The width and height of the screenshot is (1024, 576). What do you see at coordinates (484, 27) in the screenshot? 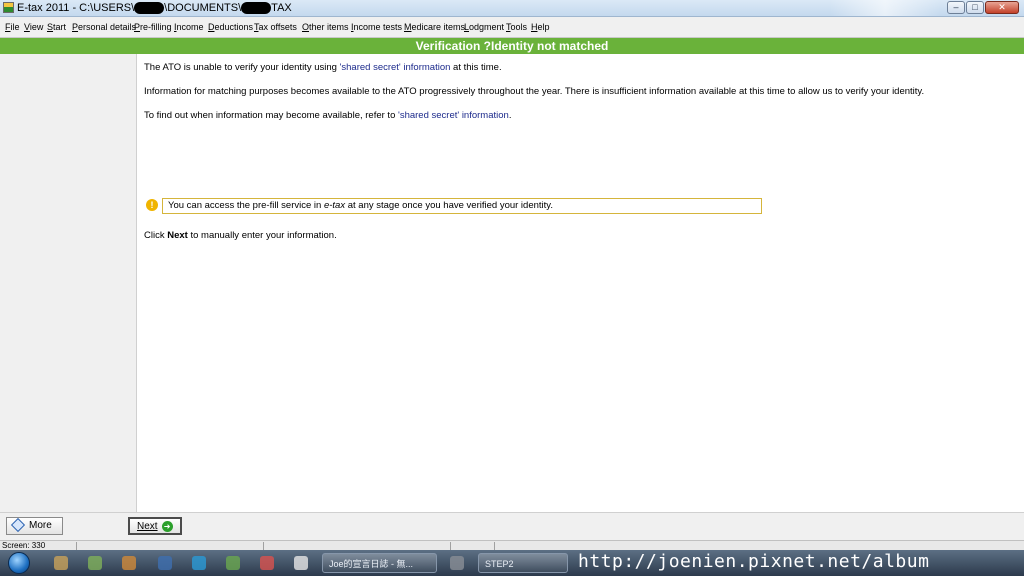
I see `menu-lodgment: Lodgment` at bounding box center [484, 27].